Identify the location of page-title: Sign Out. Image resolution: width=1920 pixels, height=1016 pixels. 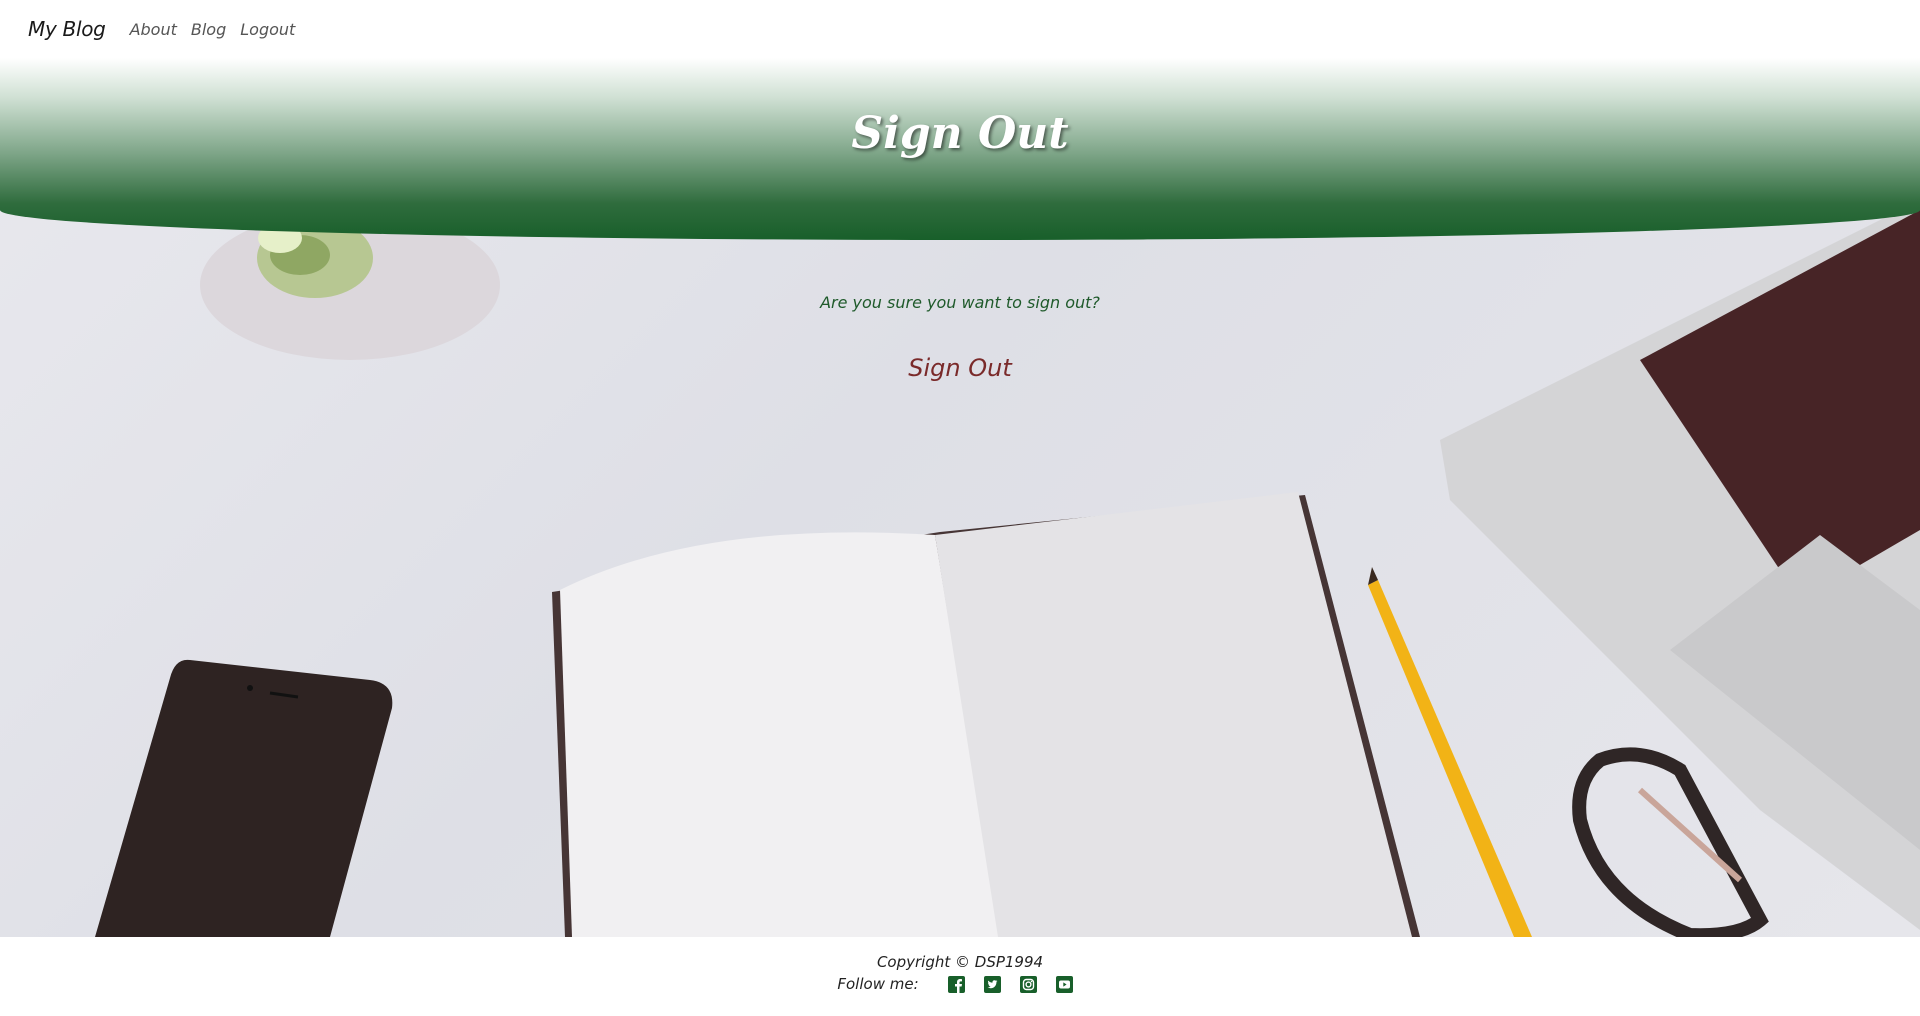
(960, 133).